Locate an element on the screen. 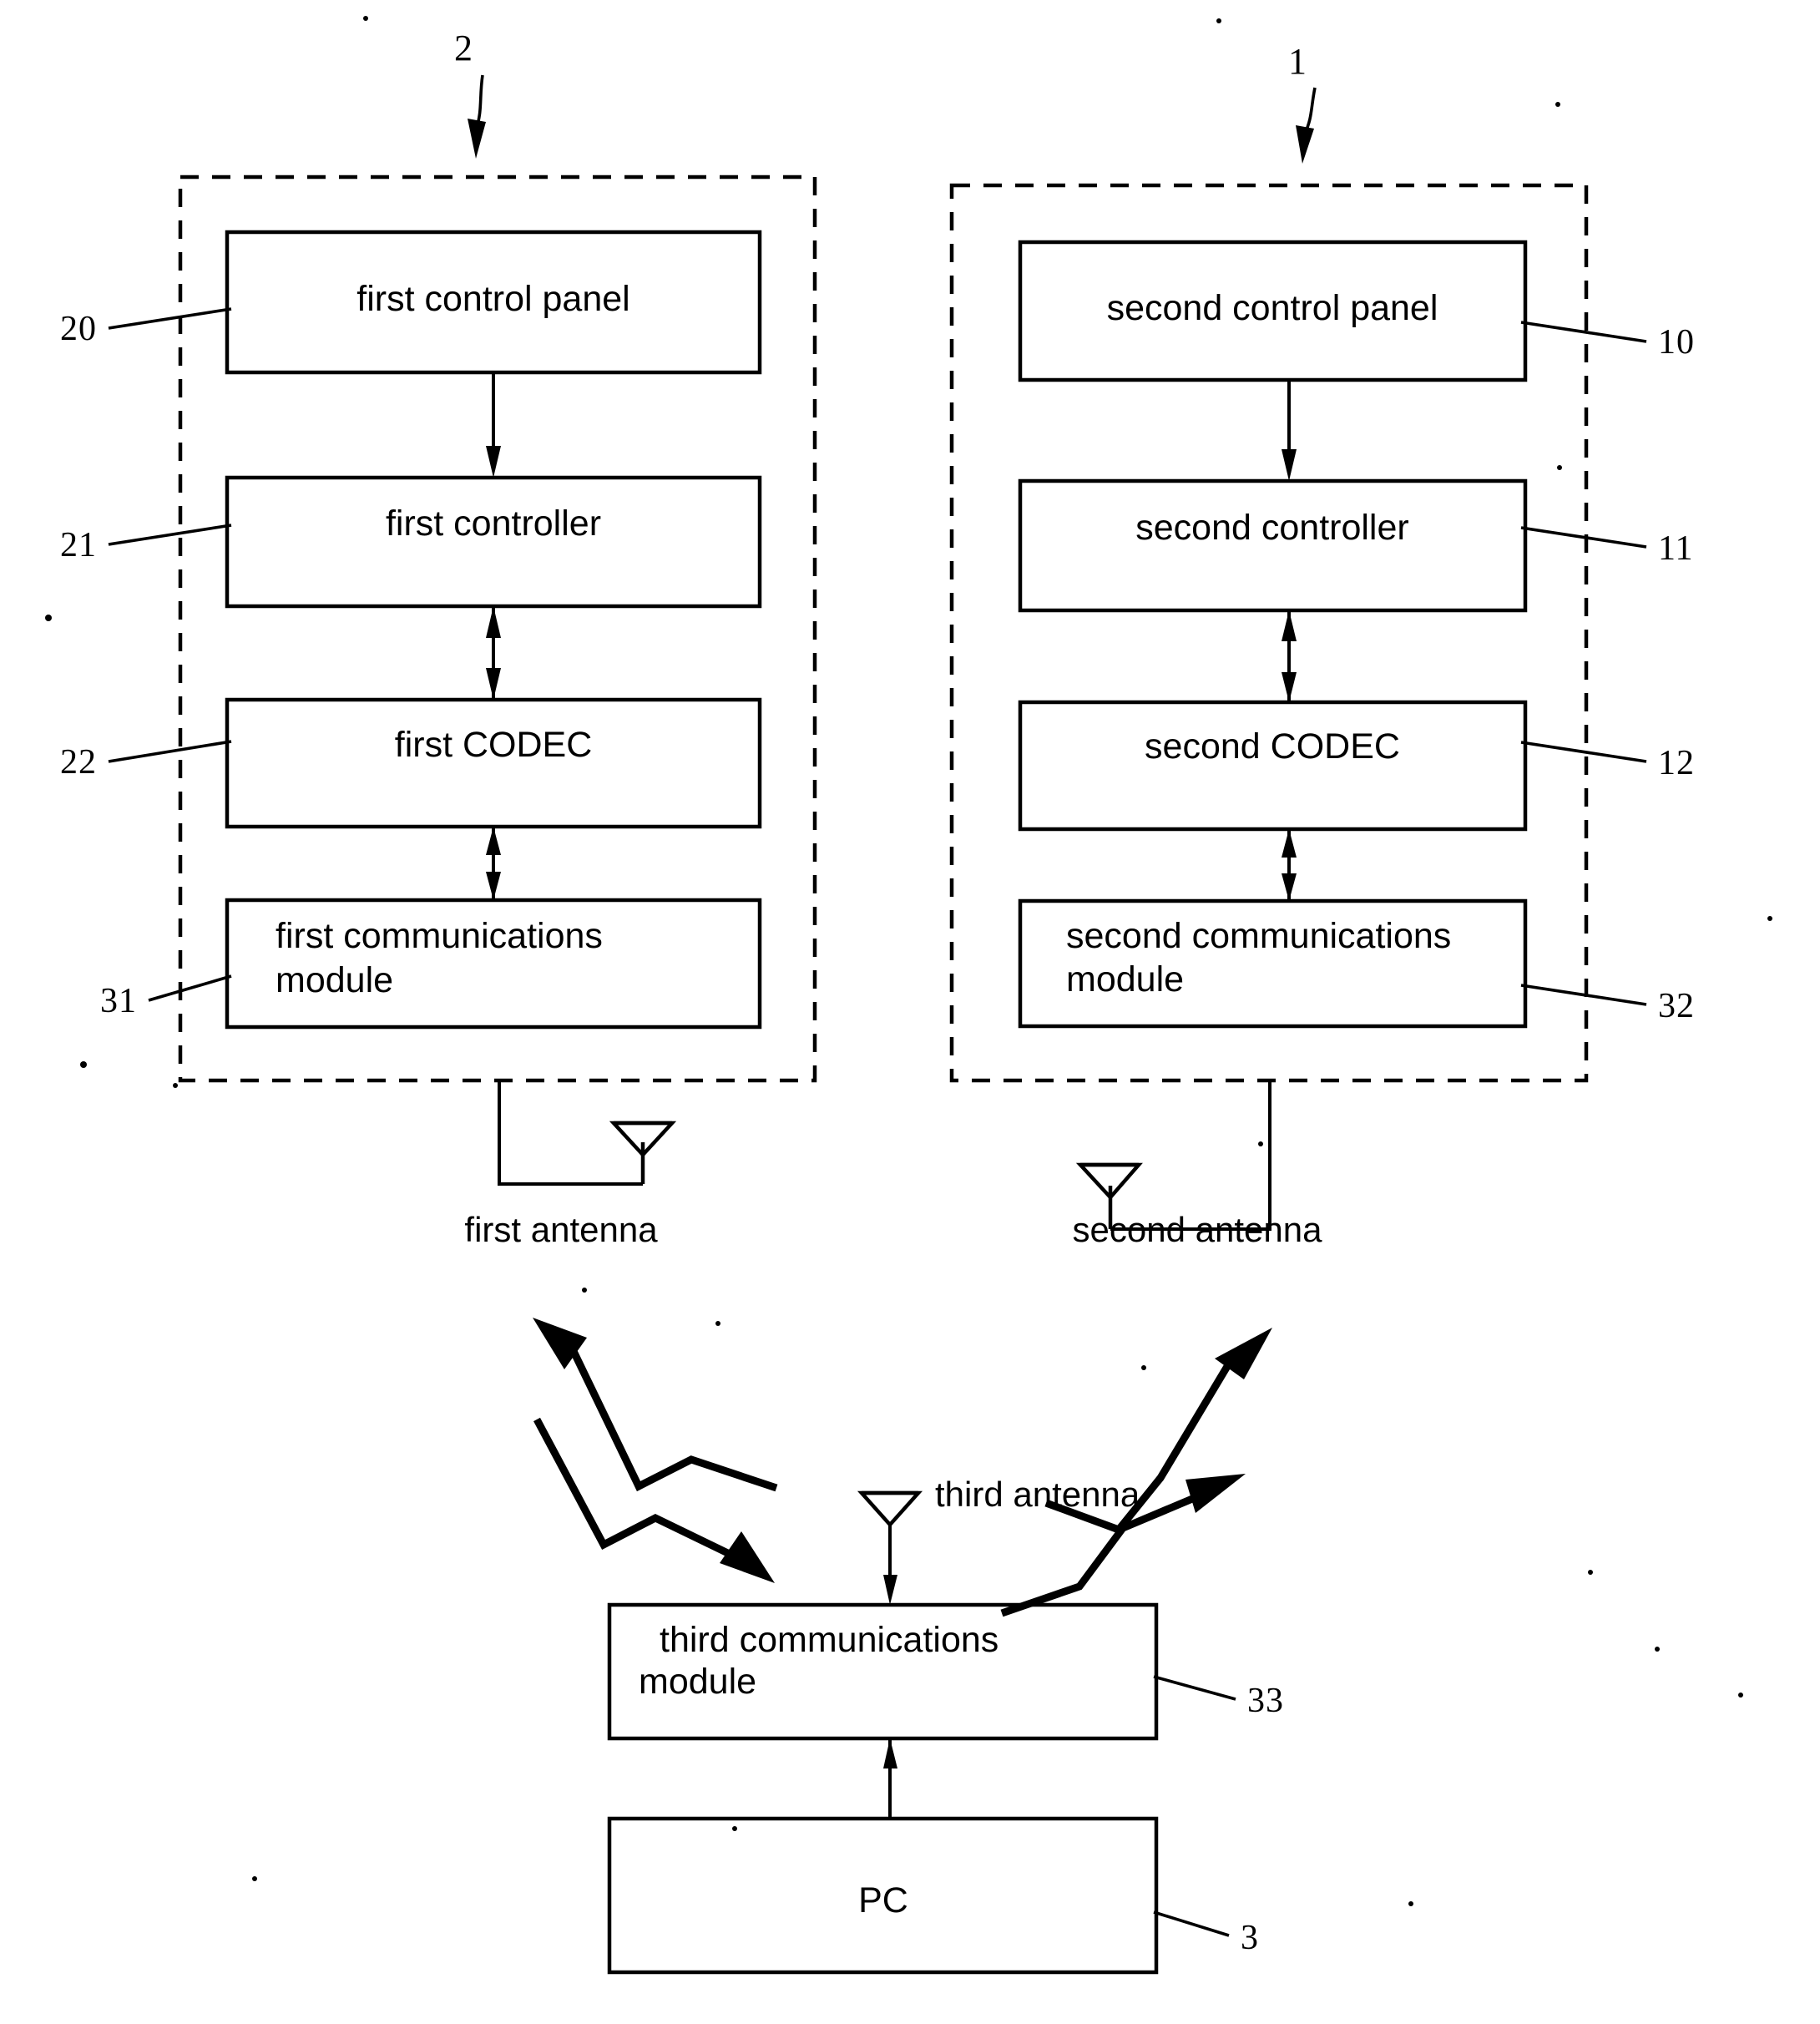  connector-panel-to-controller-left is located at coordinates (493, 425).